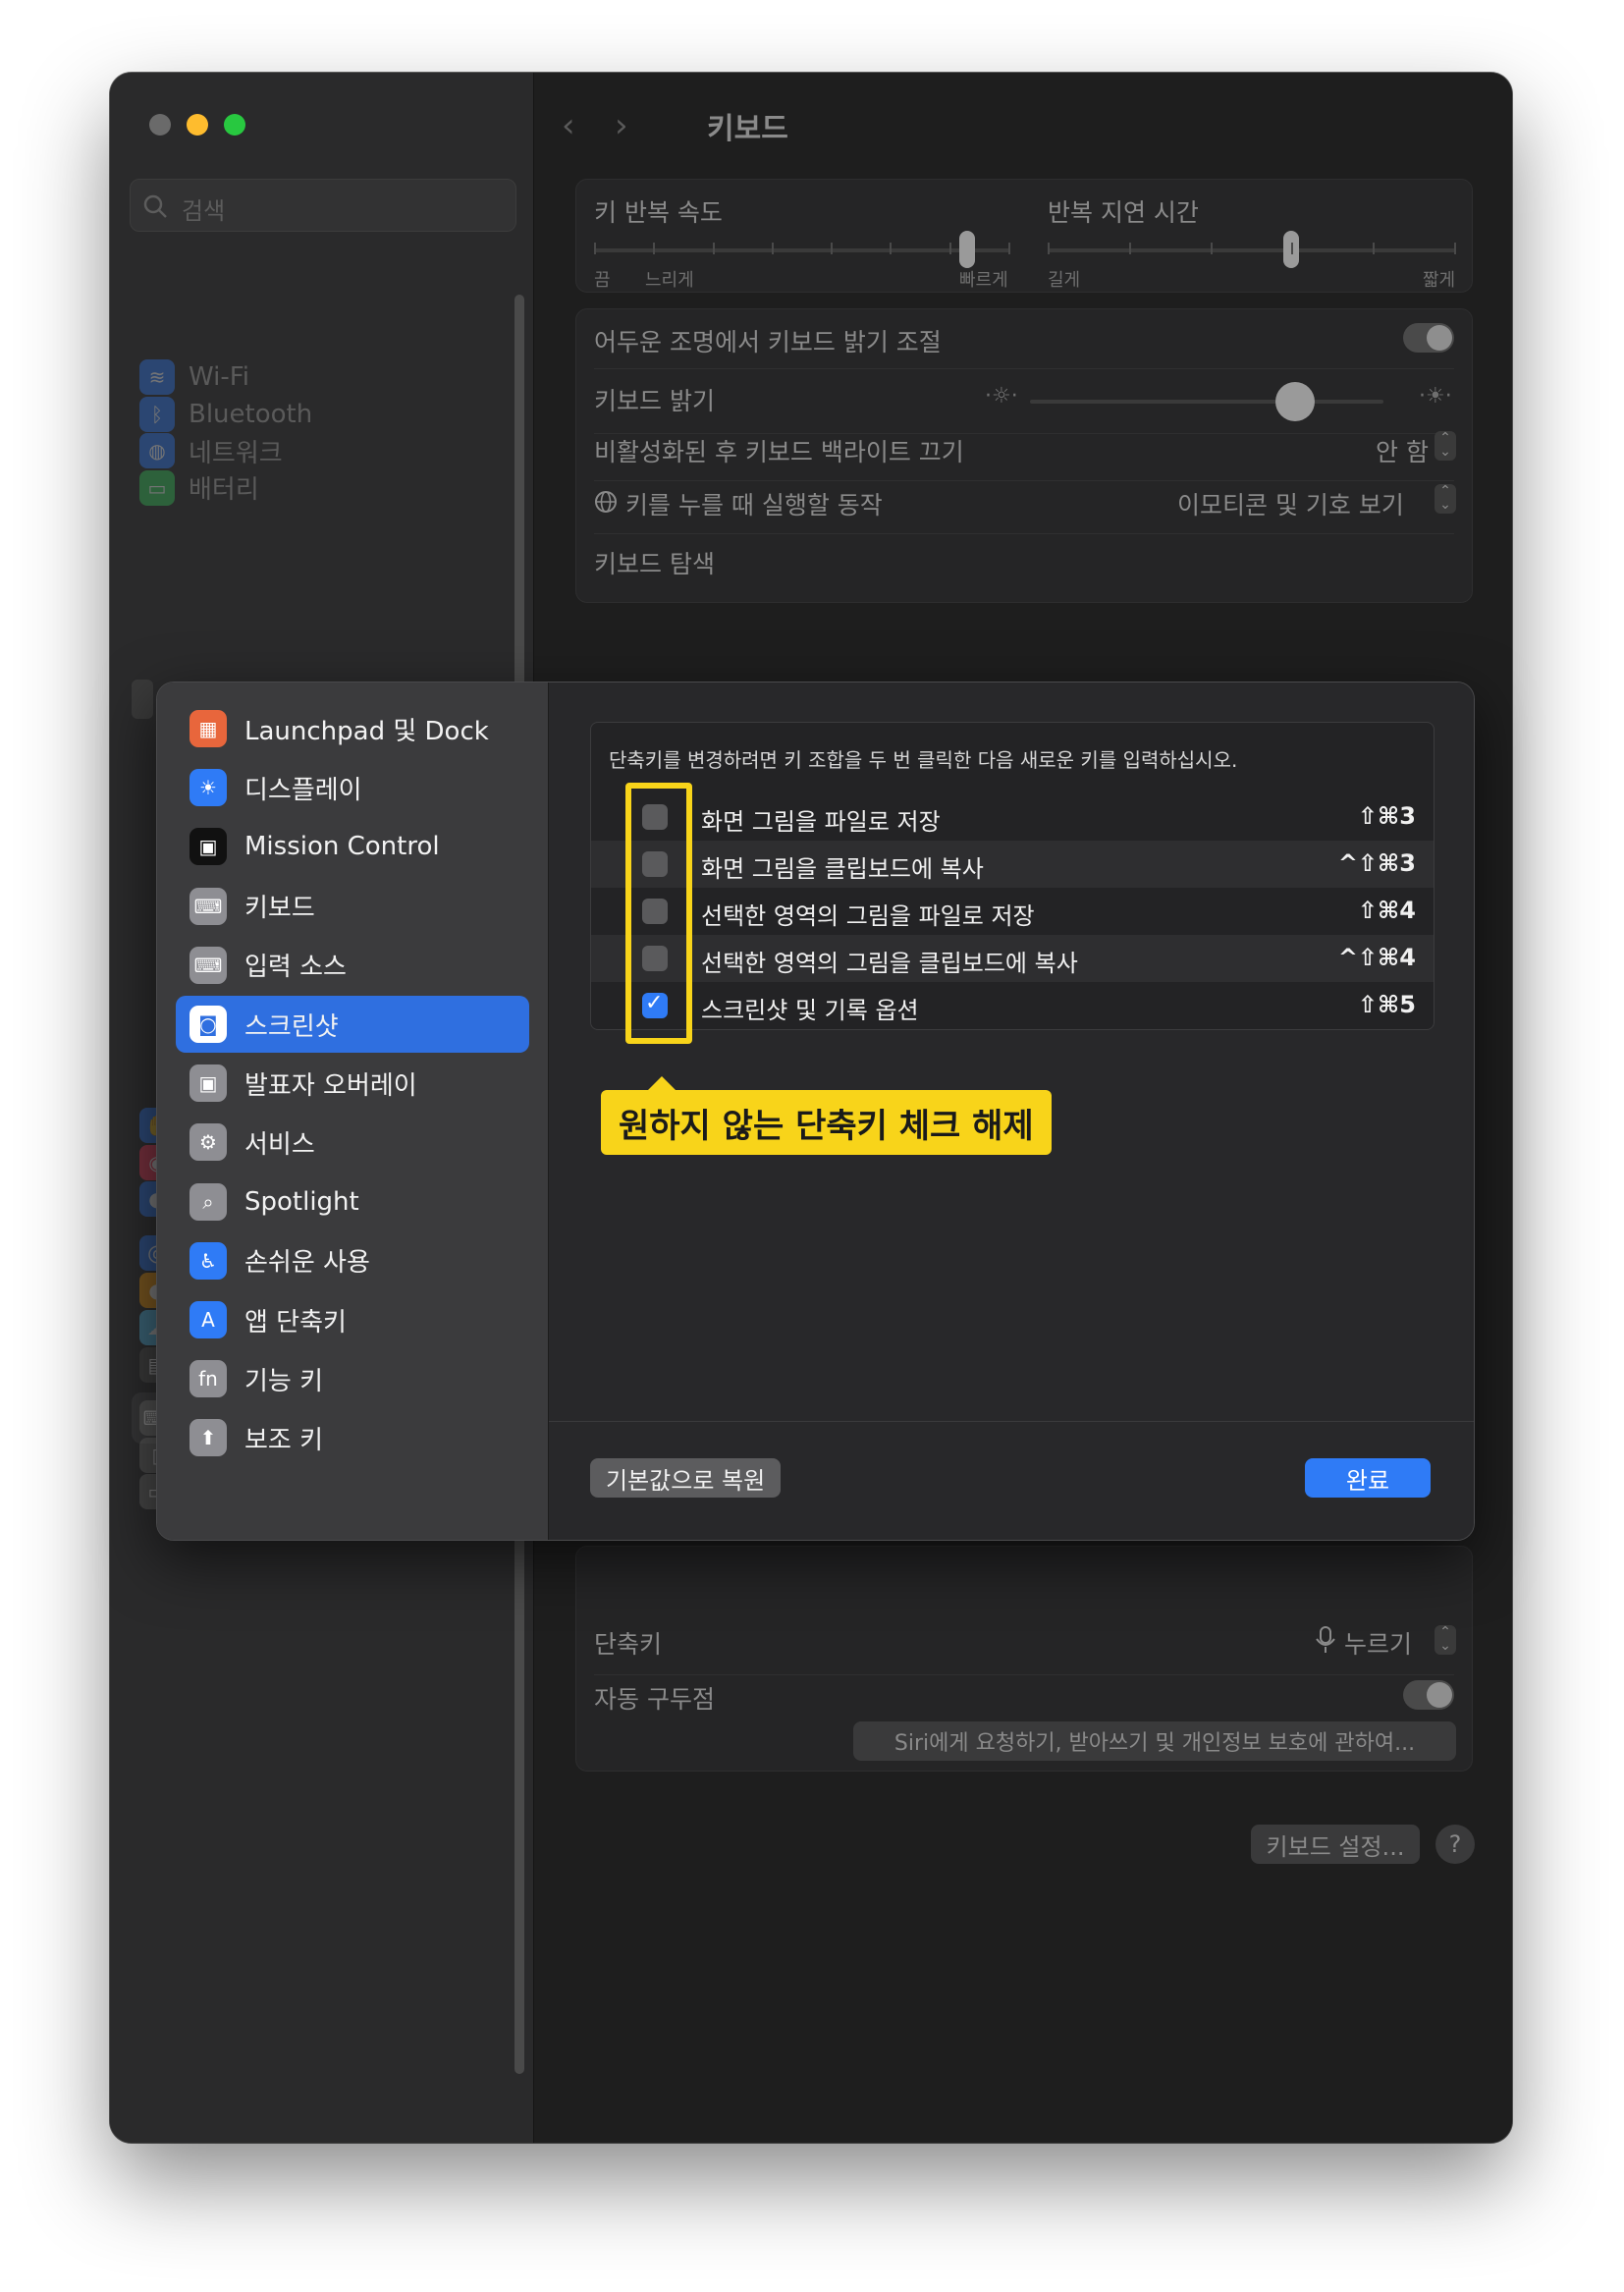 This screenshot has height=2292, width=1624. I want to click on shortcut-category-item: ⌕ Spotlight, so click(352, 1201).